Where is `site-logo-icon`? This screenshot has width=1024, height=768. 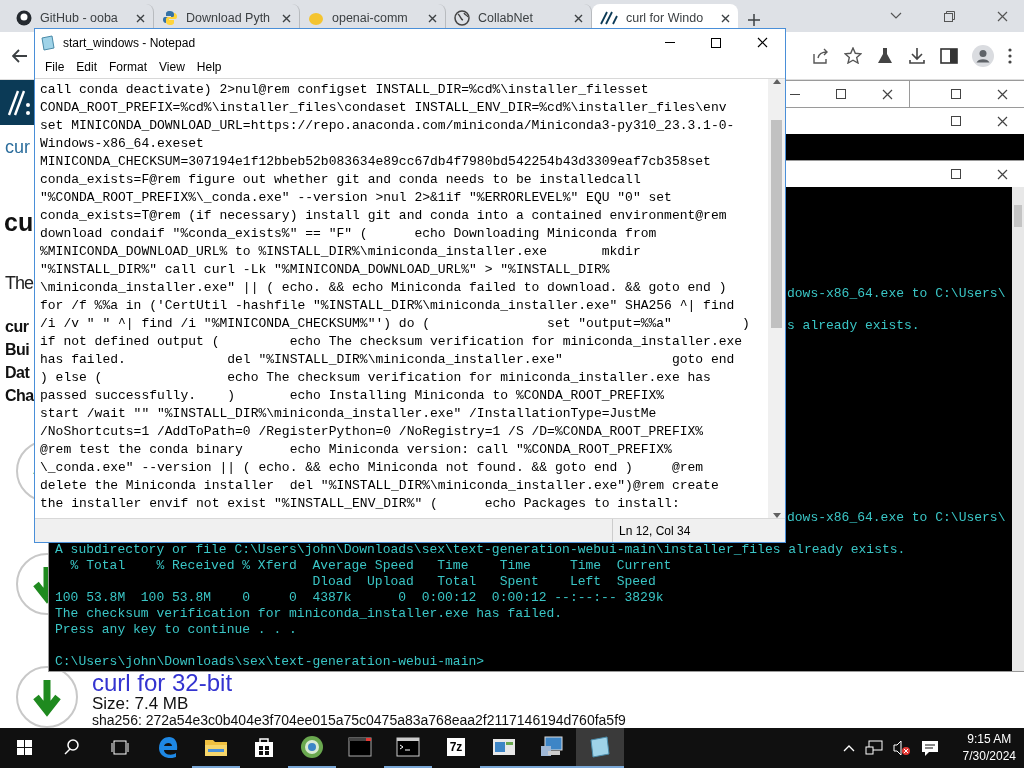 site-logo-icon is located at coordinates (19, 102).